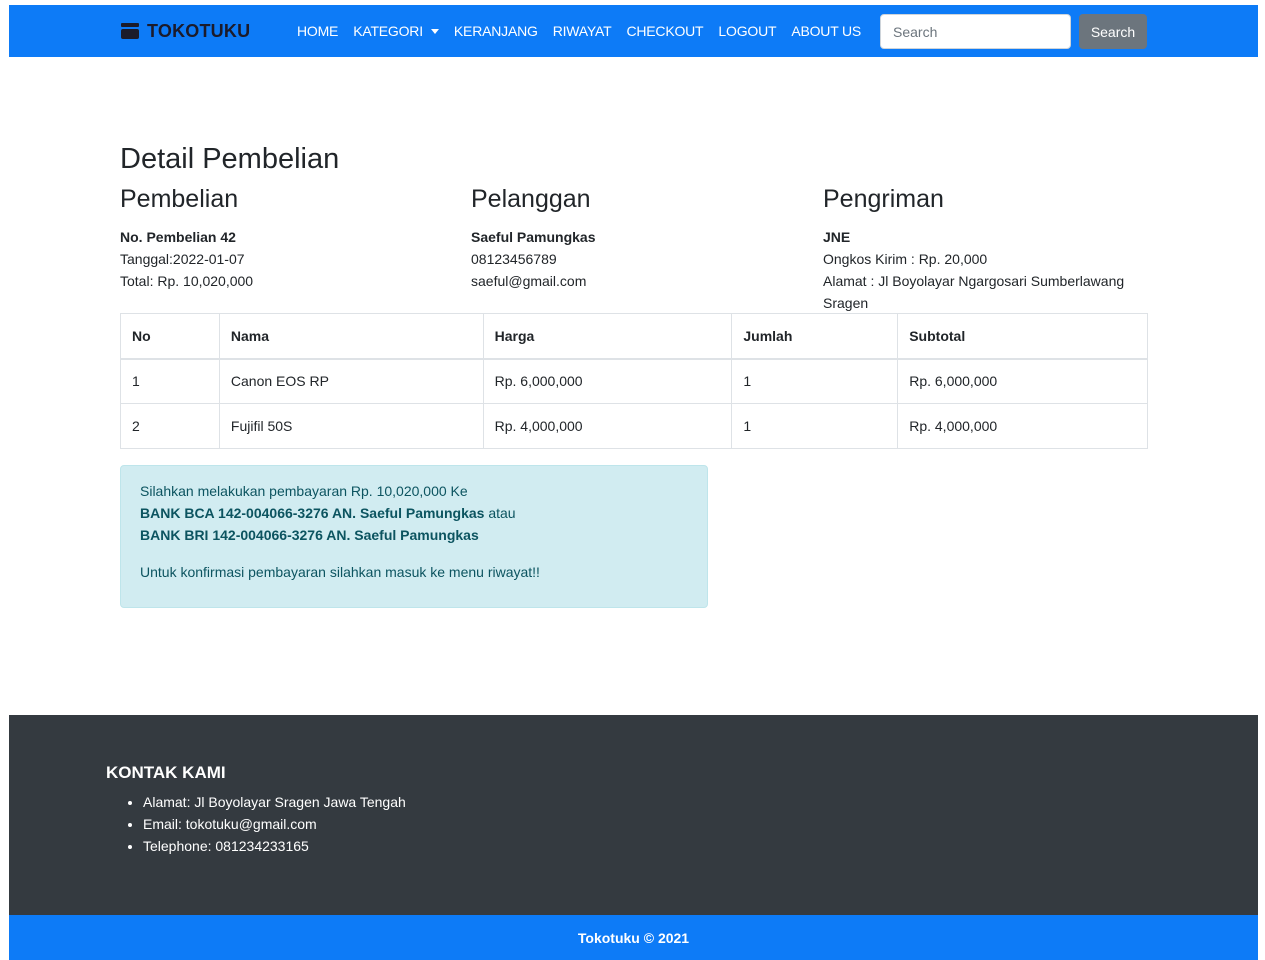 This screenshot has width=1265, height=960. What do you see at coordinates (388, 31) in the screenshot?
I see `nav-kategori-label: KATEGORI` at bounding box center [388, 31].